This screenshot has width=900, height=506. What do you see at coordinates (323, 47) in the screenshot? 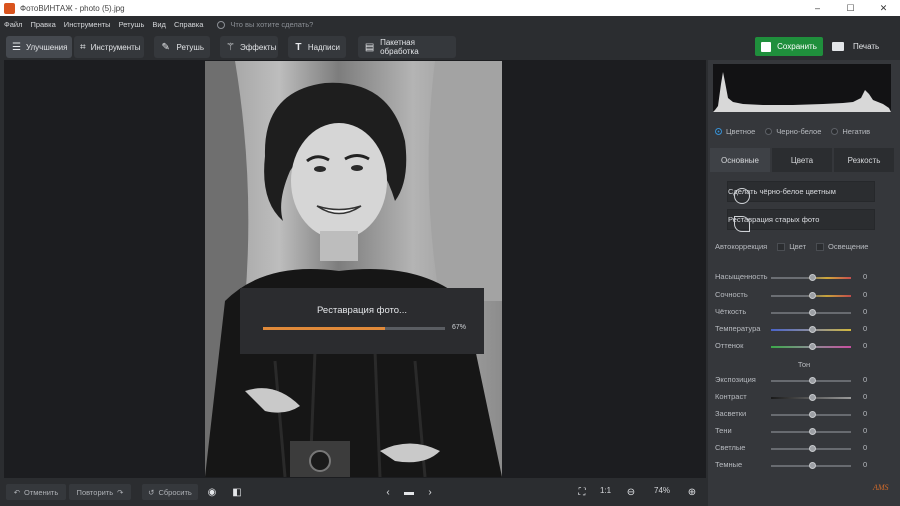
I see `tab-label: Надписи` at bounding box center [323, 47].